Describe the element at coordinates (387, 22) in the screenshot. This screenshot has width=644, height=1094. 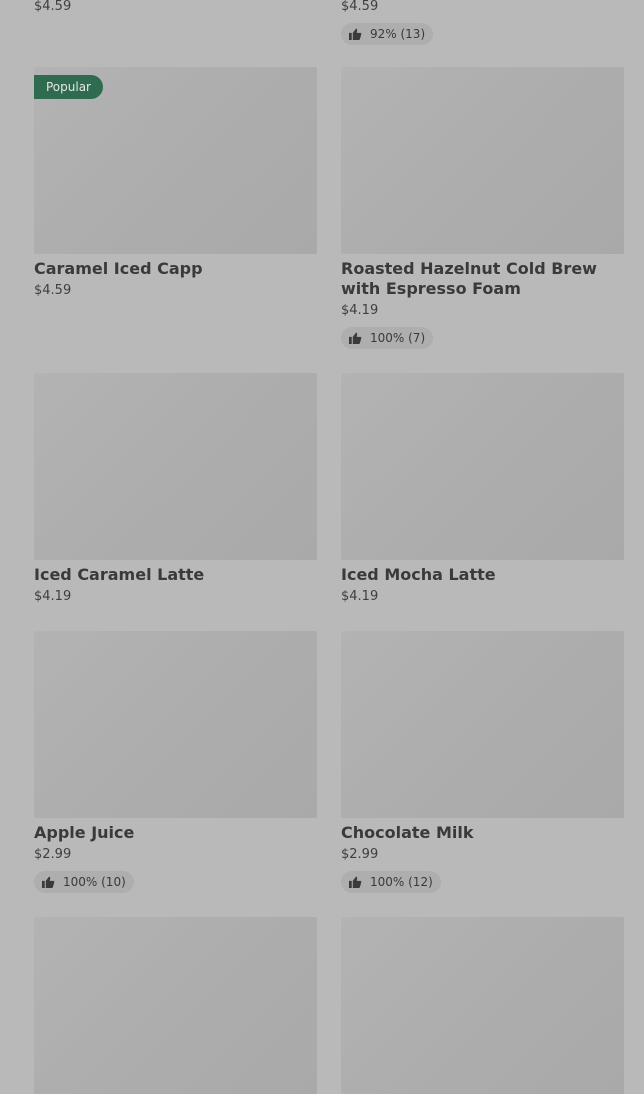
I see `partial-product-card-right: $4.59 92% (13)` at that location.